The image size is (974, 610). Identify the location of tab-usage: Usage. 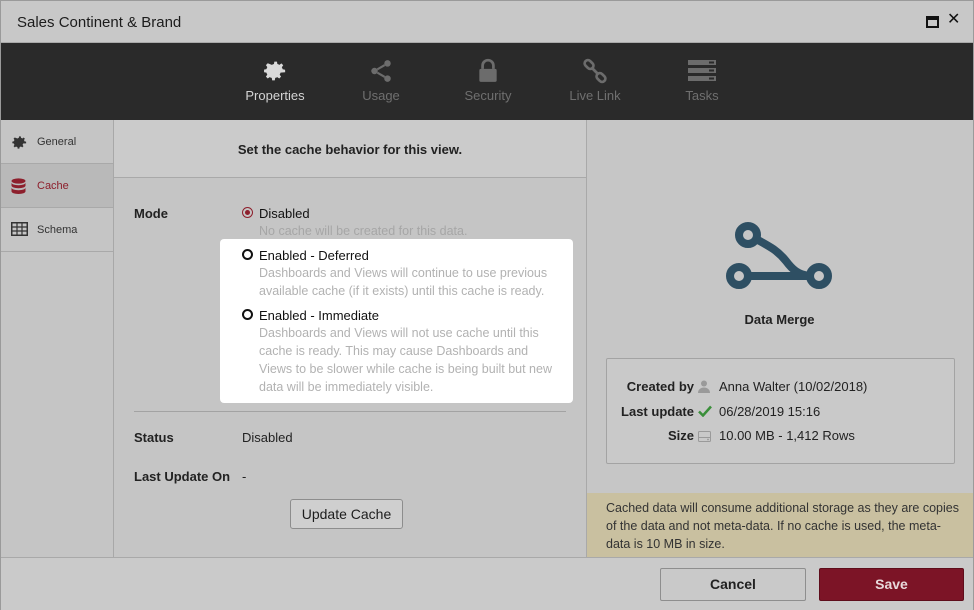
(381, 81).